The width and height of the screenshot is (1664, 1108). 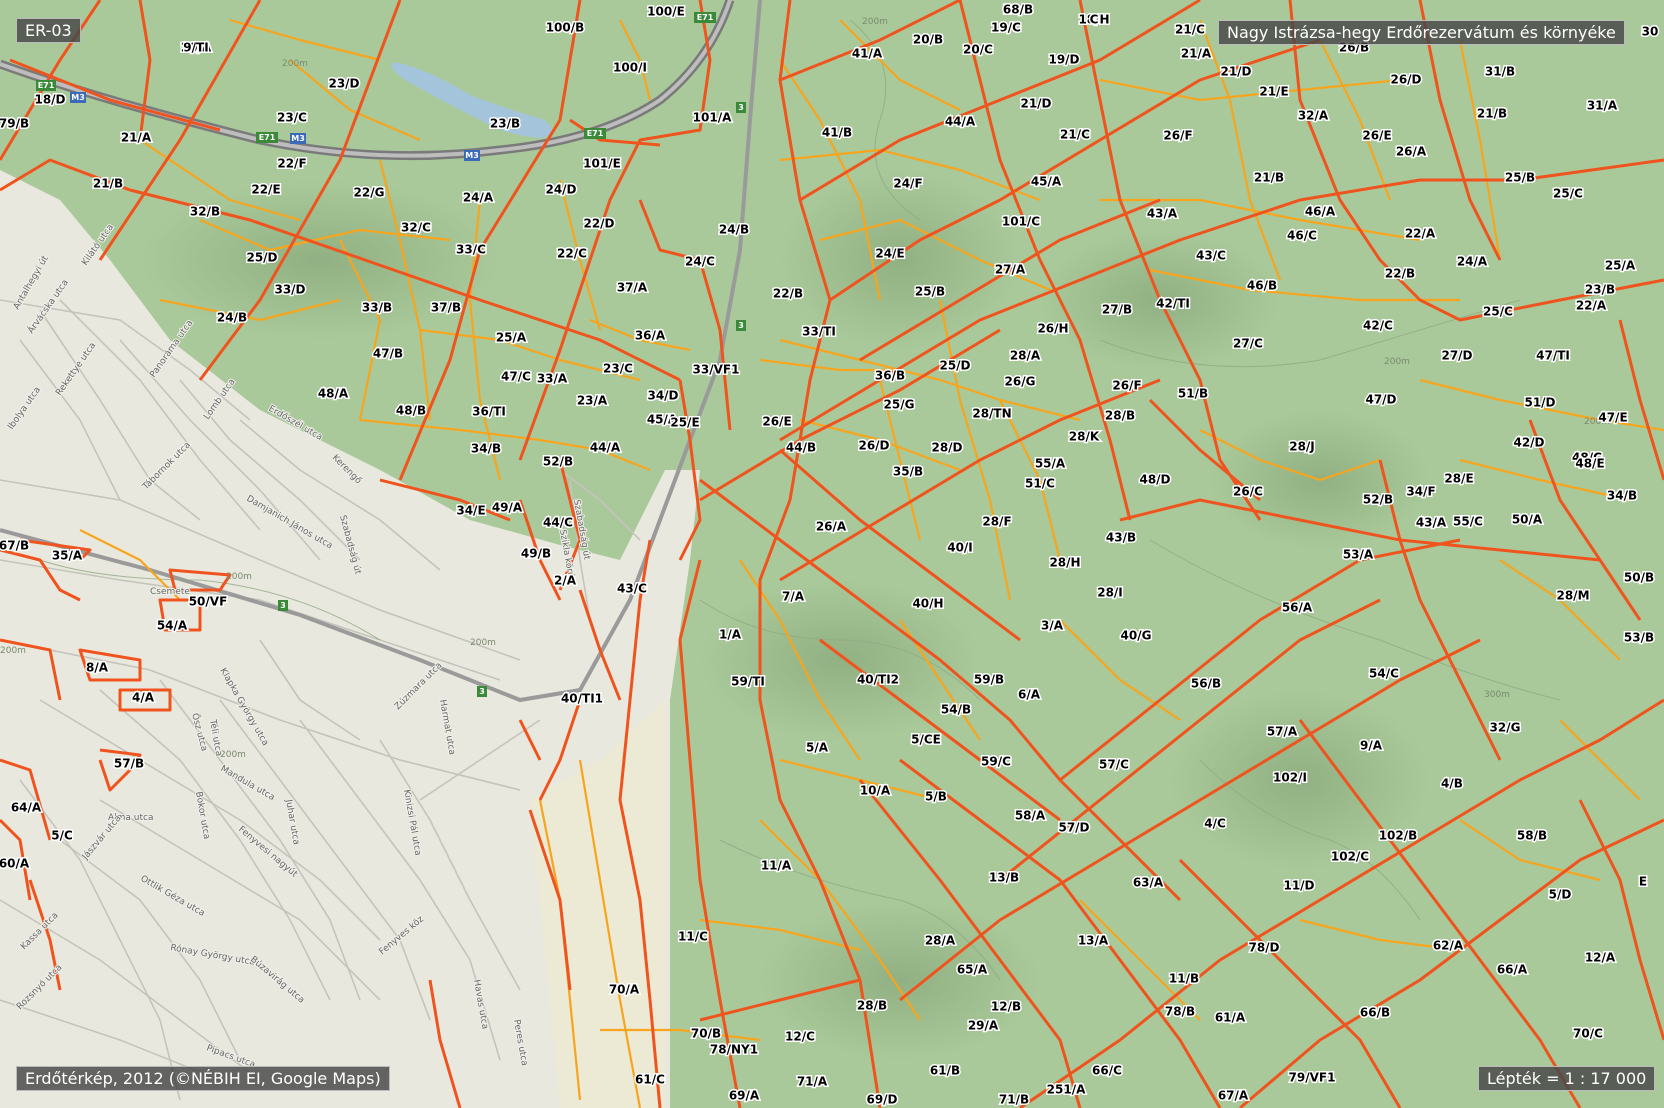 What do you see at coordinates (776, 865) in the screenshot?
I see `parcel-label: 11/A` at bounding box center [776, 865].